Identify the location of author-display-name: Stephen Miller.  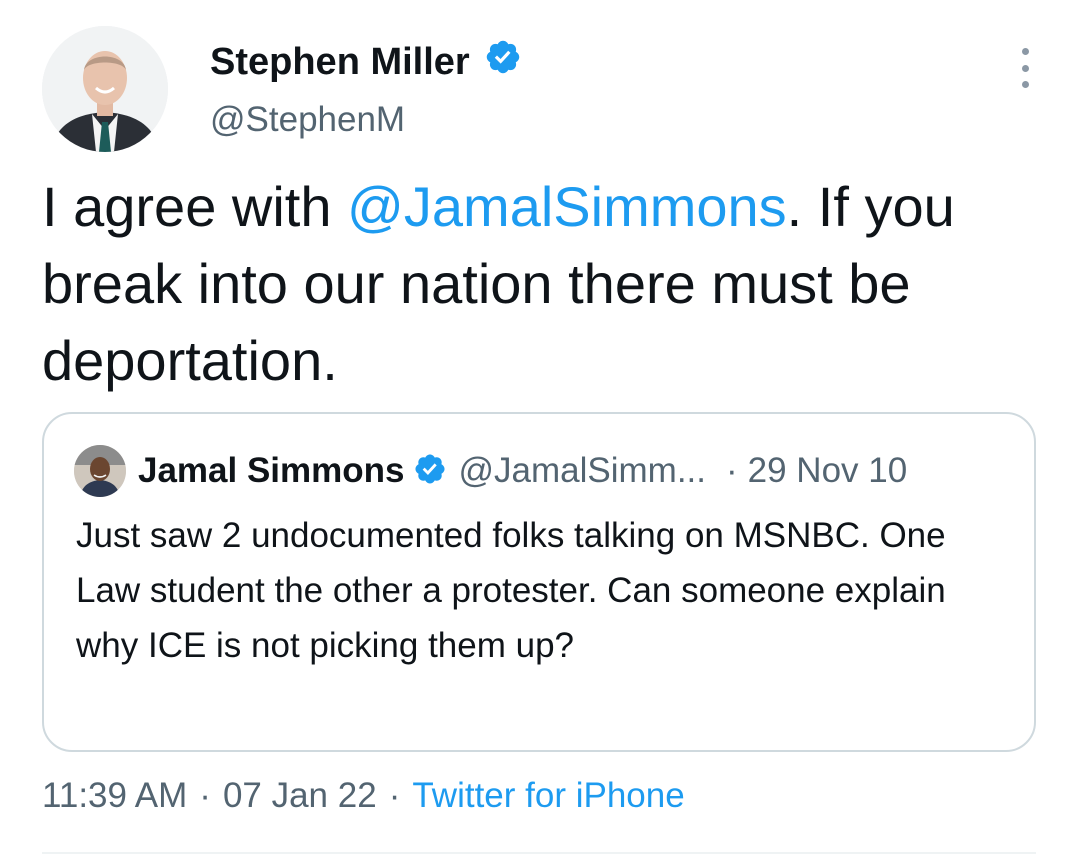
(366, 62).